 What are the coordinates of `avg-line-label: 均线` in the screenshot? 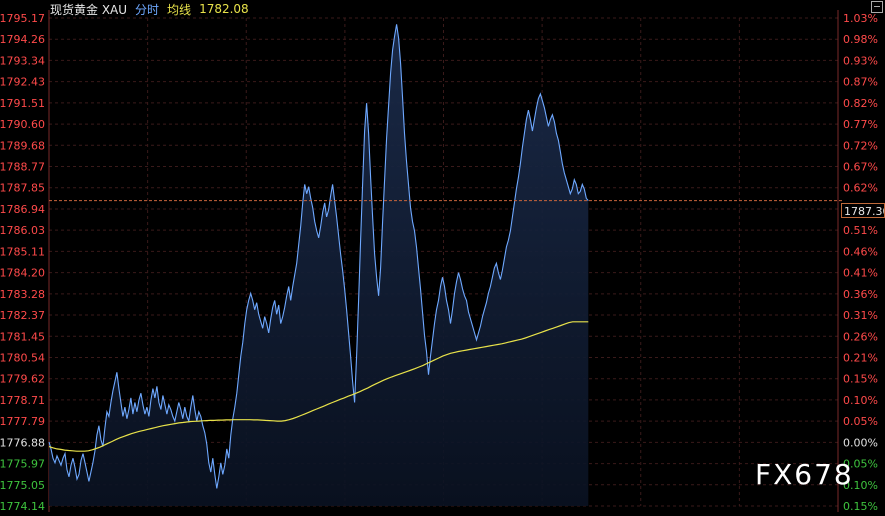 It's located at (179, 9).